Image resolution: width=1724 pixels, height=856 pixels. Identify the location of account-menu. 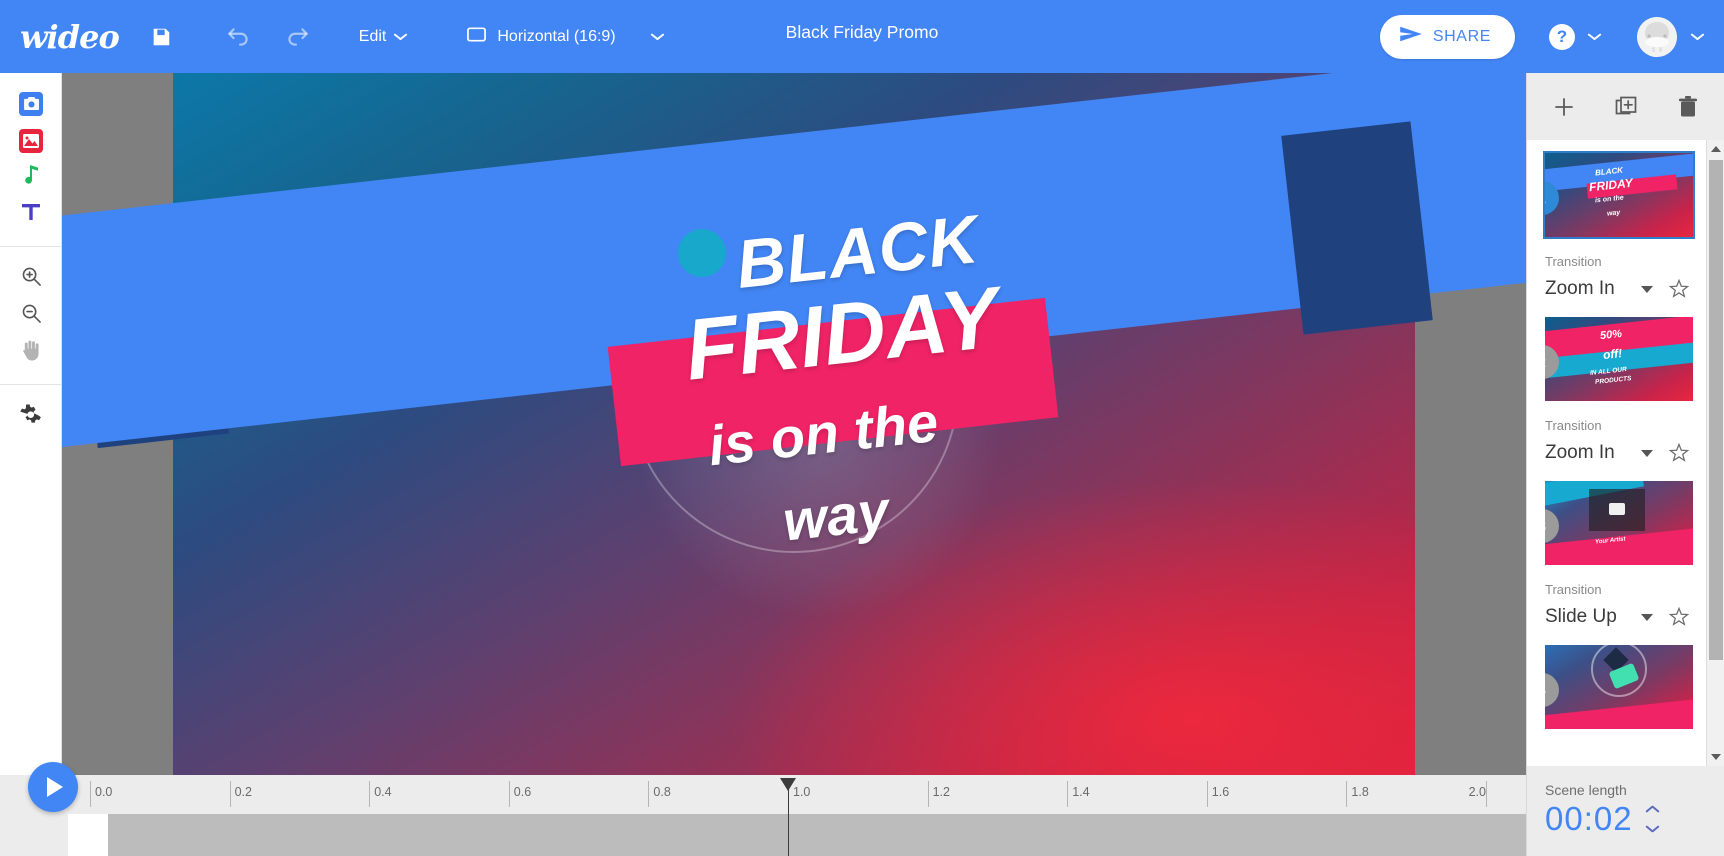
(1670, 36).